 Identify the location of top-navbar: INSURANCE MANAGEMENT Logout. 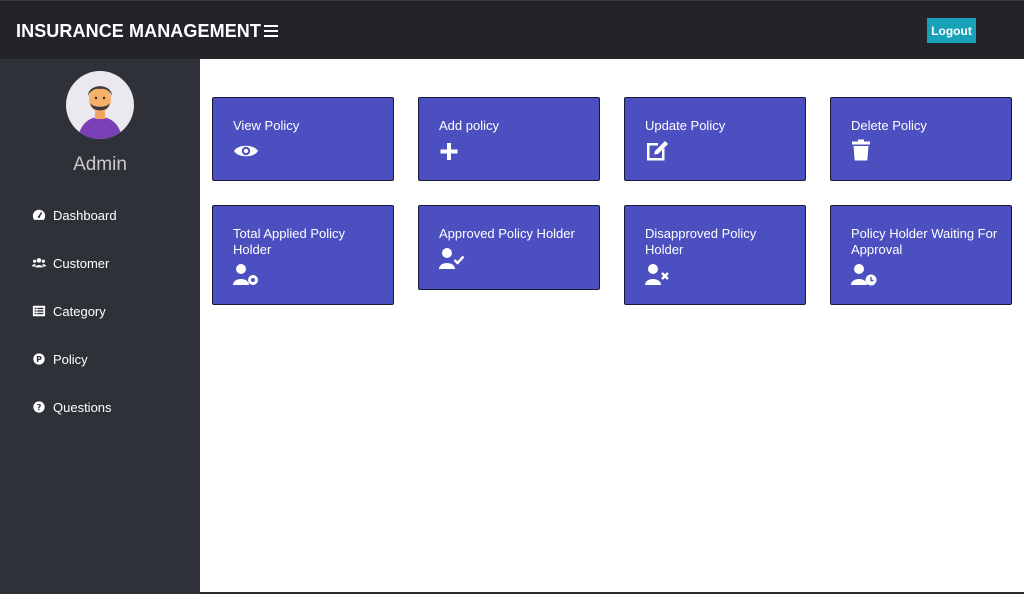
(512, 29).